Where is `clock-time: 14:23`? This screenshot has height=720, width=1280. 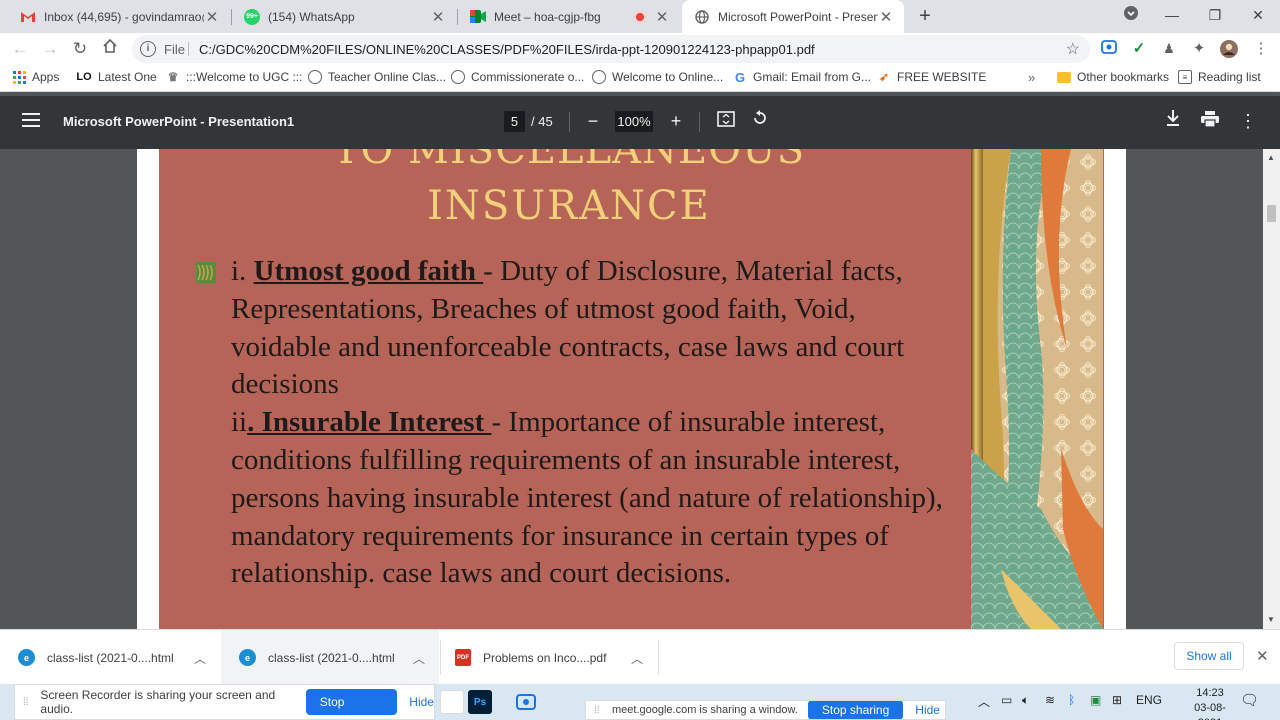
clock-time: 14:23 is located at coordinates (1210, 693).